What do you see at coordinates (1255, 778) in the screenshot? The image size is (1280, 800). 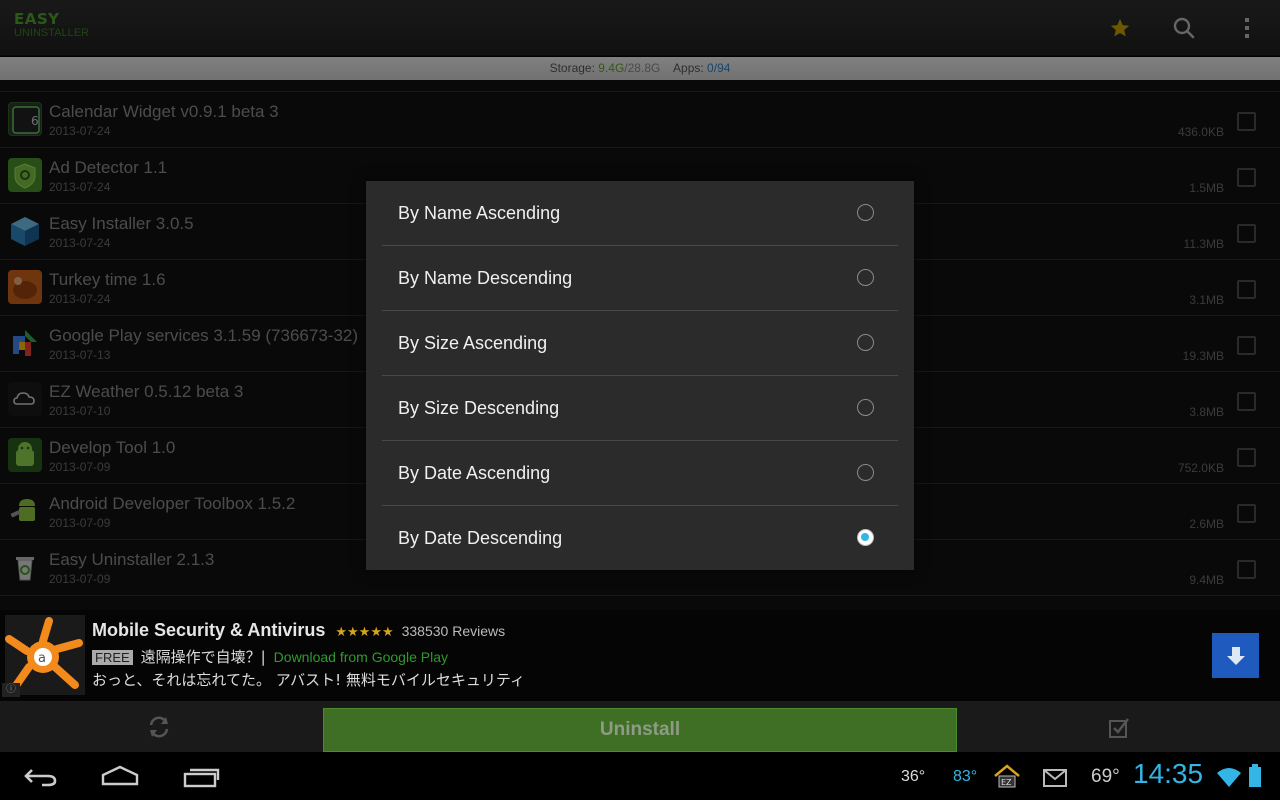 I see `battery-icon` at bounding box center [1255, 778].